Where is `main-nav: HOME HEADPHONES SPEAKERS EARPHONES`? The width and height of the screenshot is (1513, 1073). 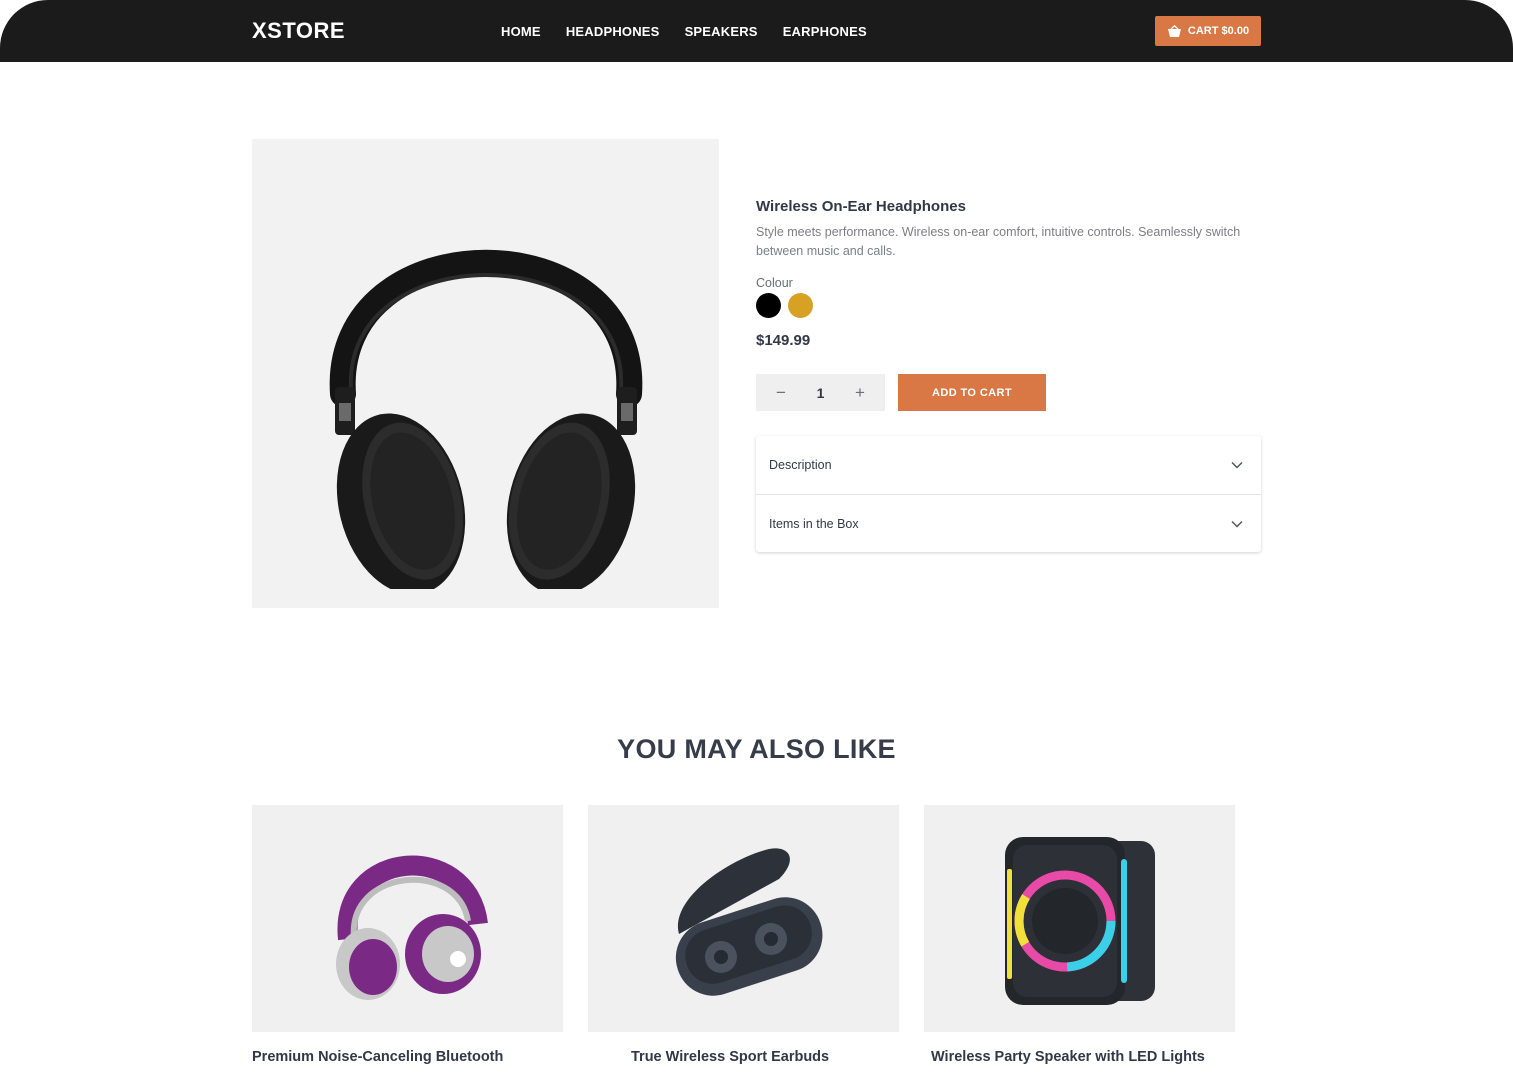
main-nav: HOME HEADPHONES SPEAKERS EARPHONES is located at coordinates (684, 31).